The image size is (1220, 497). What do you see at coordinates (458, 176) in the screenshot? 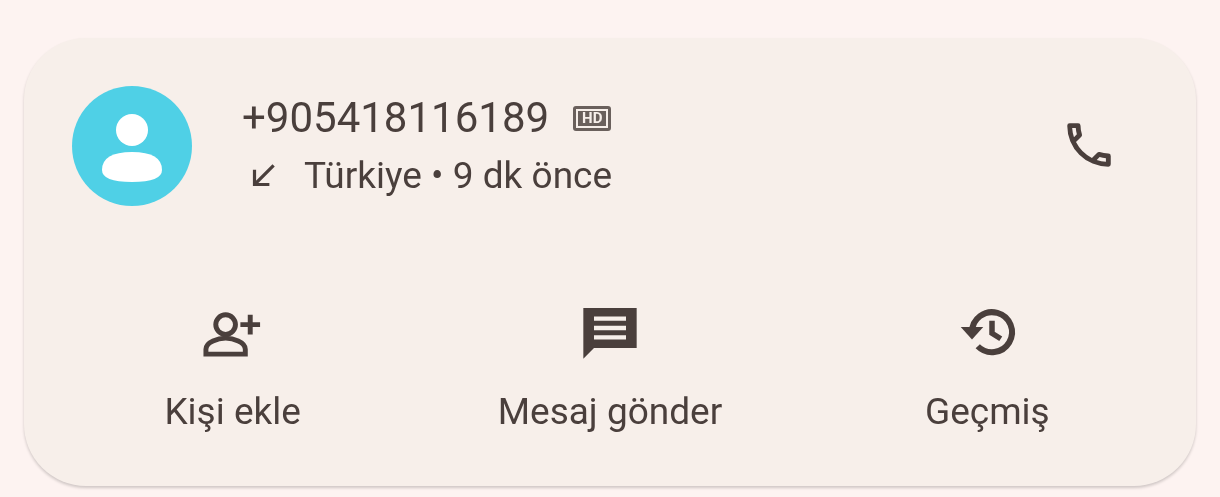
I see `call-details: Türkiye • 9 dk önce` at bounding box center [458, 176].